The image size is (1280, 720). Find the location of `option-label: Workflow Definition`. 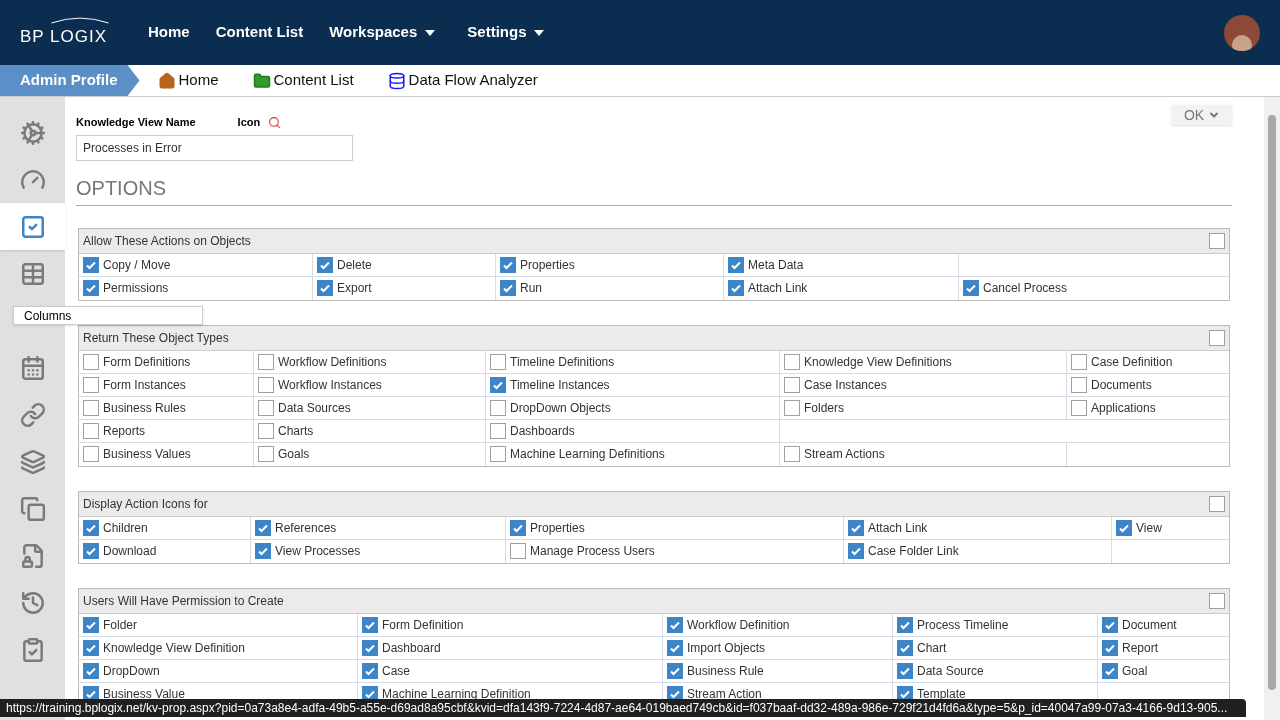

option-label: Workflow Definition is located at coordinates (738, 625).